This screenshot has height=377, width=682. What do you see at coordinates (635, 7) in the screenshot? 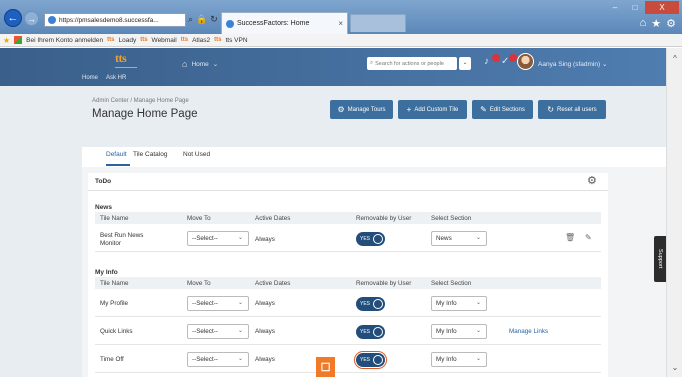
I see `maximize-button: □` at bounding box center [635, 7].